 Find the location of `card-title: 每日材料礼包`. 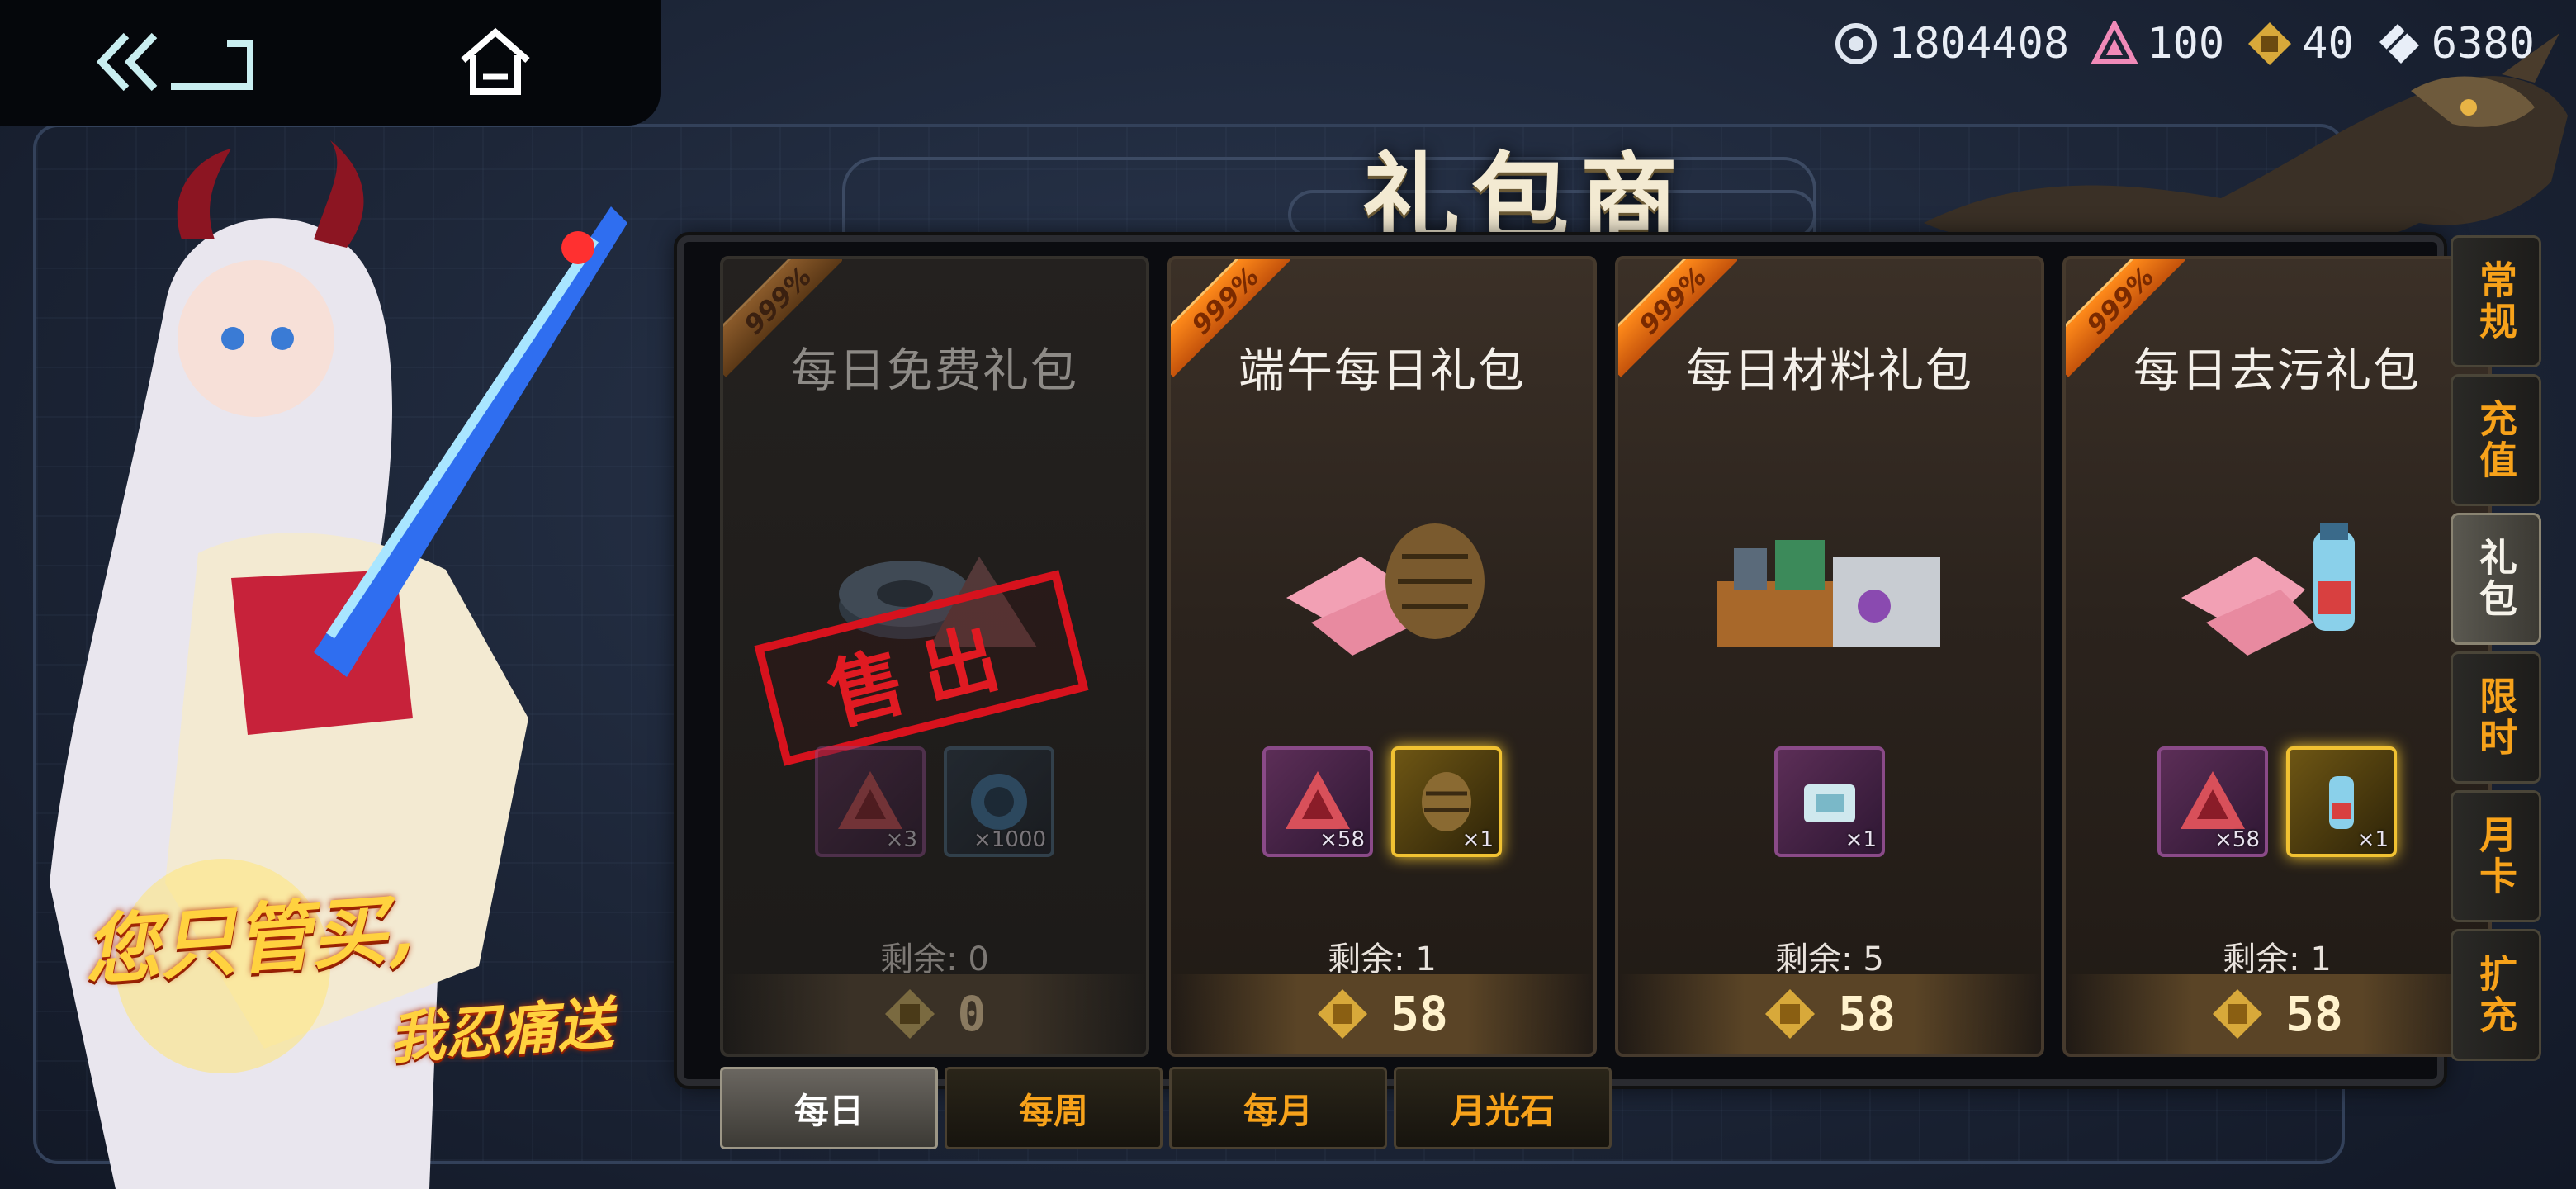

card-title: 每日材料礼包 is located at coordinates (1829, 371).